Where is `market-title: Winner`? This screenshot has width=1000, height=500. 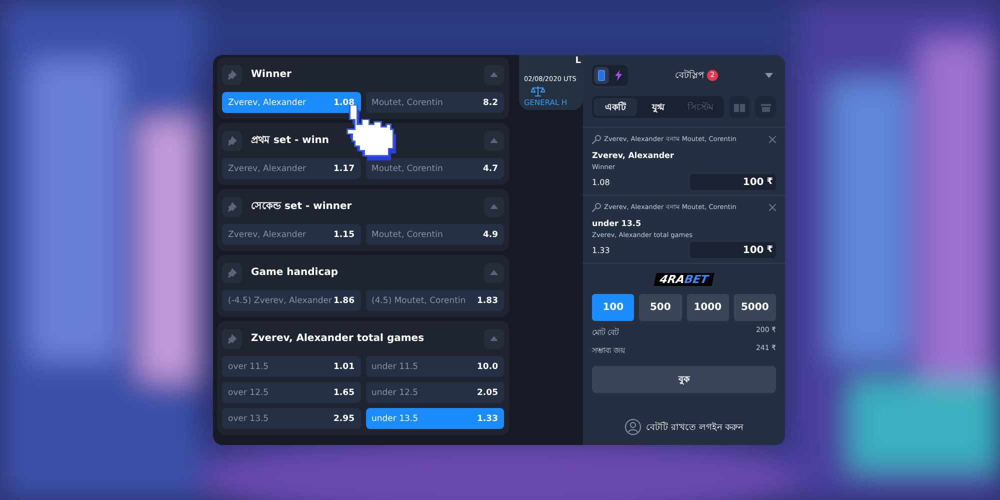
market-title: Winner is located at coordinates (271, 74).